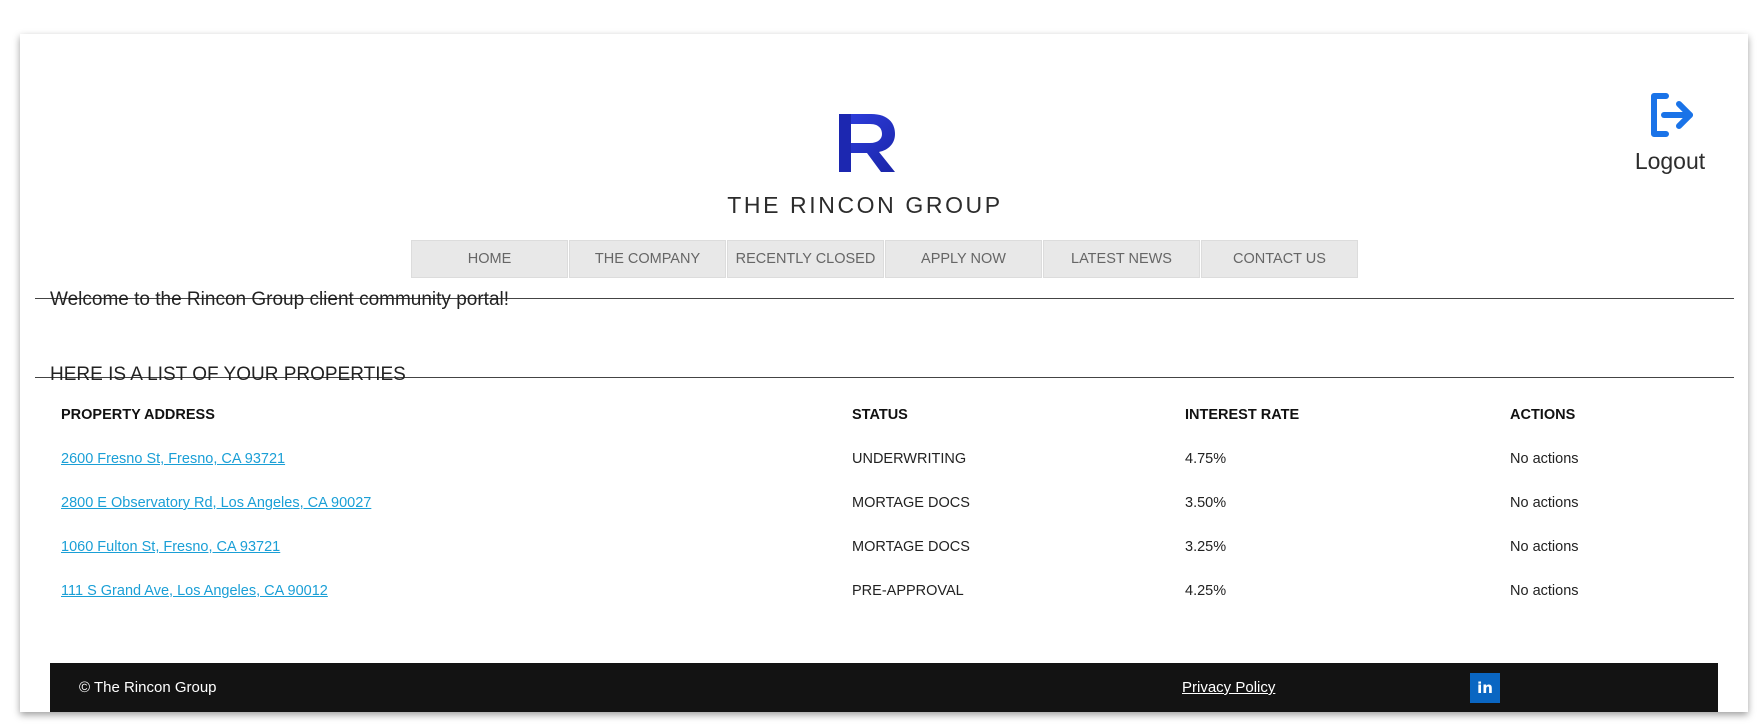 The image size is (1760, 727). I want to click on logout-label: Logout, so click(1670, 161).